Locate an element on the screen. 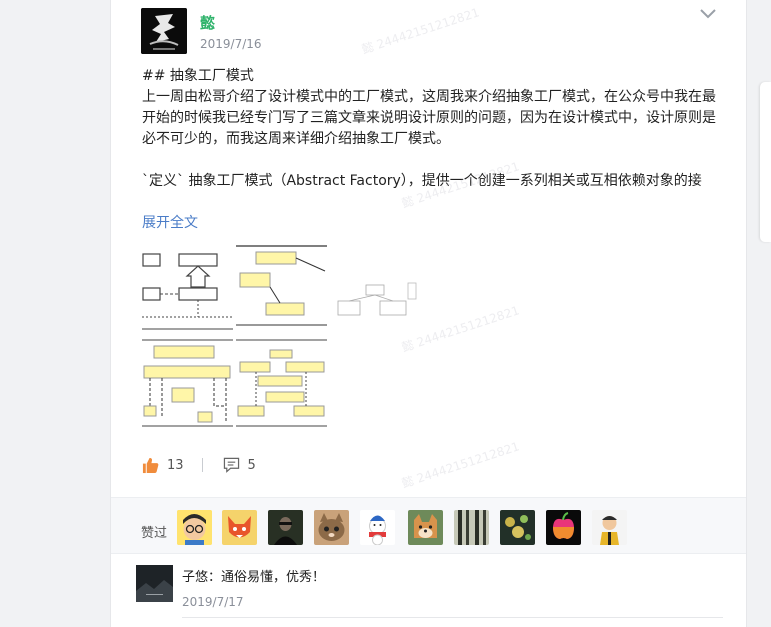 The width and height of the screenshot is (771, 627). post-line-blank is located at coordinates (432, 160).